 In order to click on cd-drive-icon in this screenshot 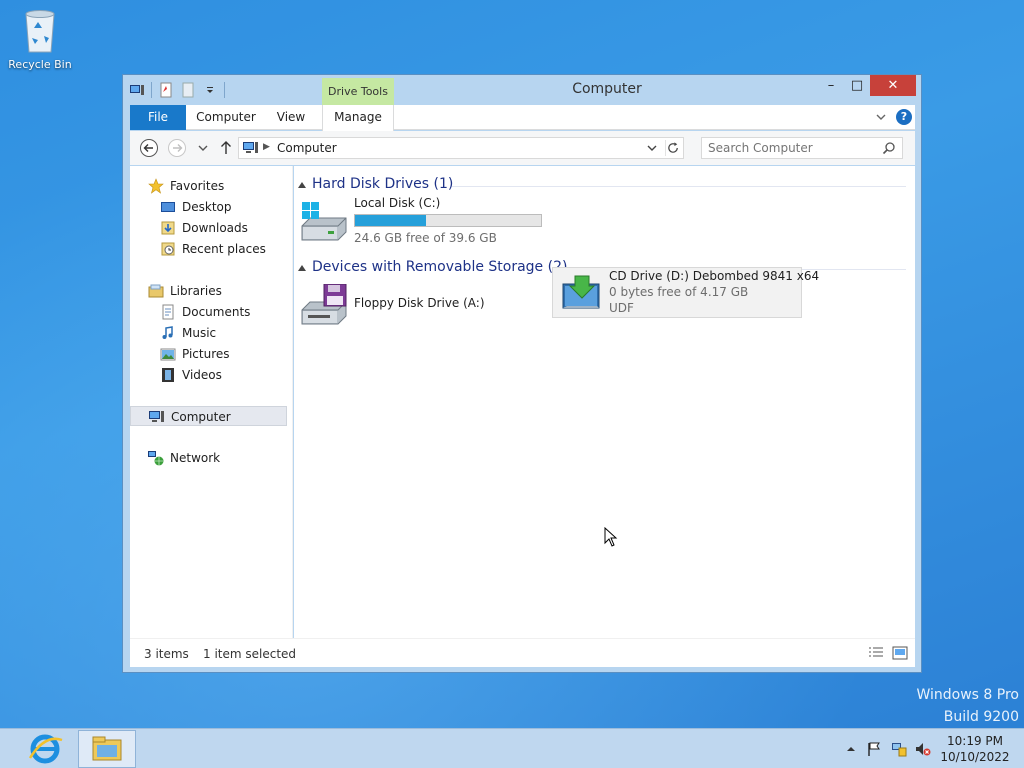, I will do `click(581, 292)`.